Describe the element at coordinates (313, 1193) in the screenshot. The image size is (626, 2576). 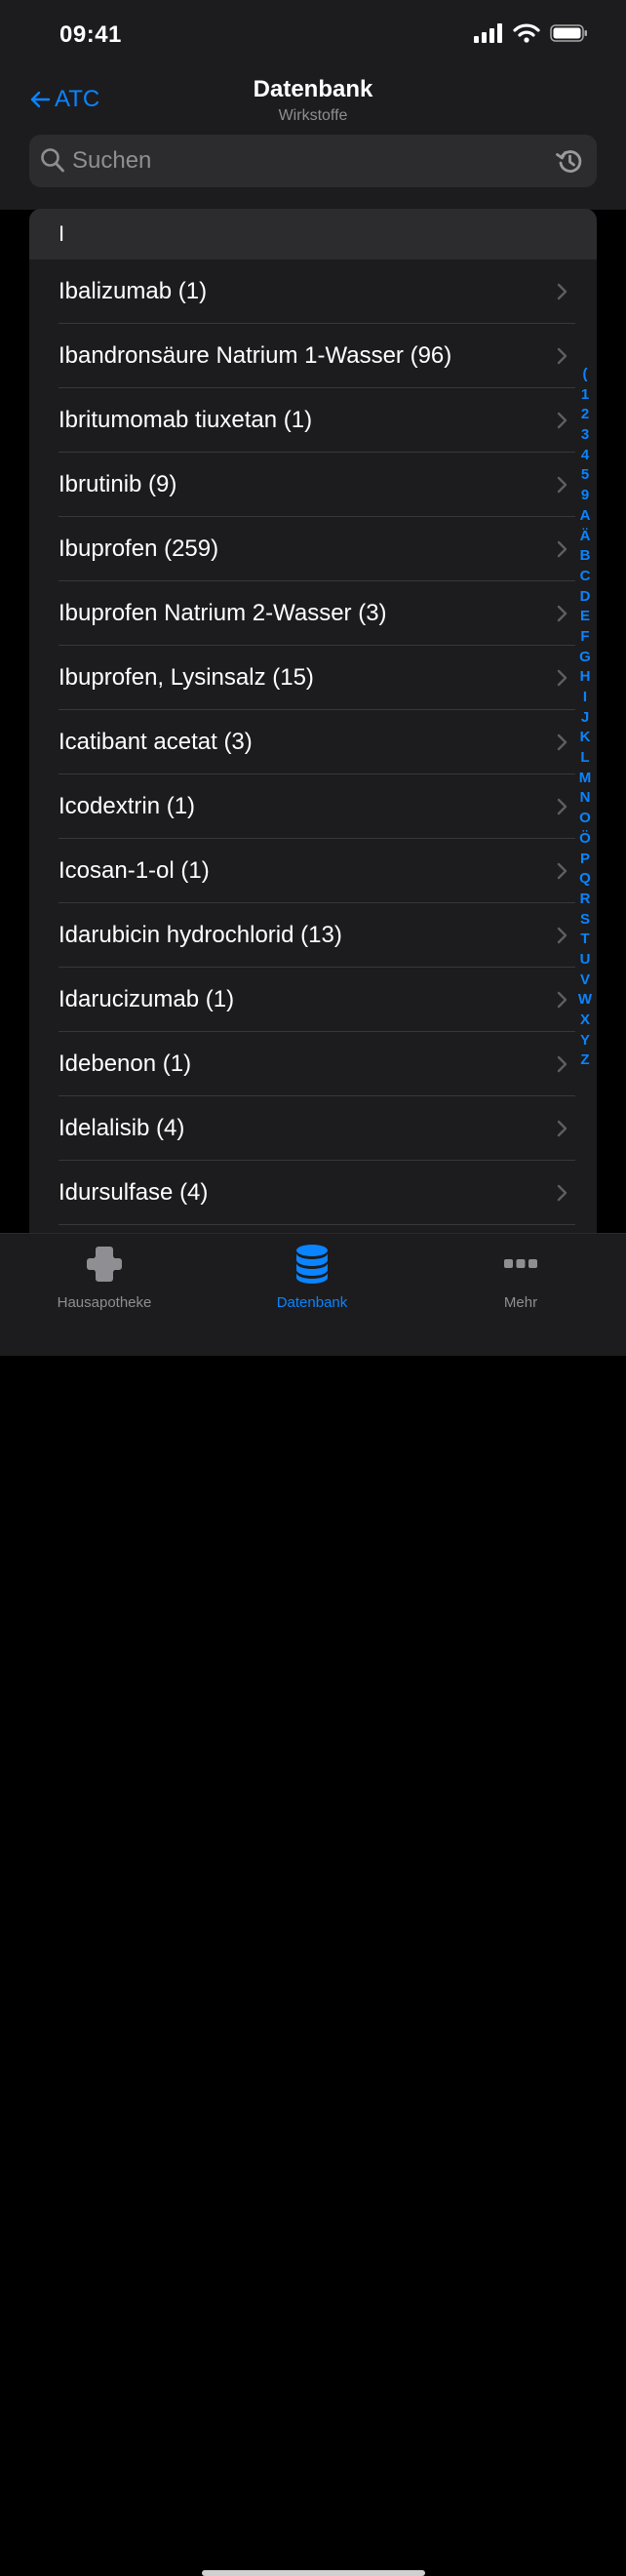
I see `list-item: Idursulfase (4)` at that location.